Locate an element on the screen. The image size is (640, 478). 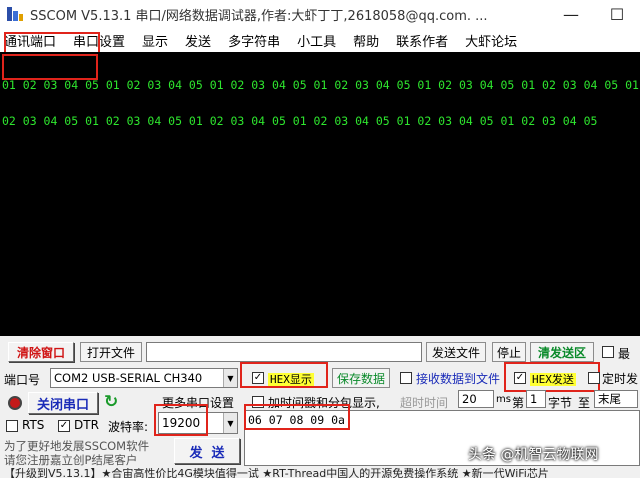
clear-window-button: 清除窗口 is located at coordinates (41, 352).